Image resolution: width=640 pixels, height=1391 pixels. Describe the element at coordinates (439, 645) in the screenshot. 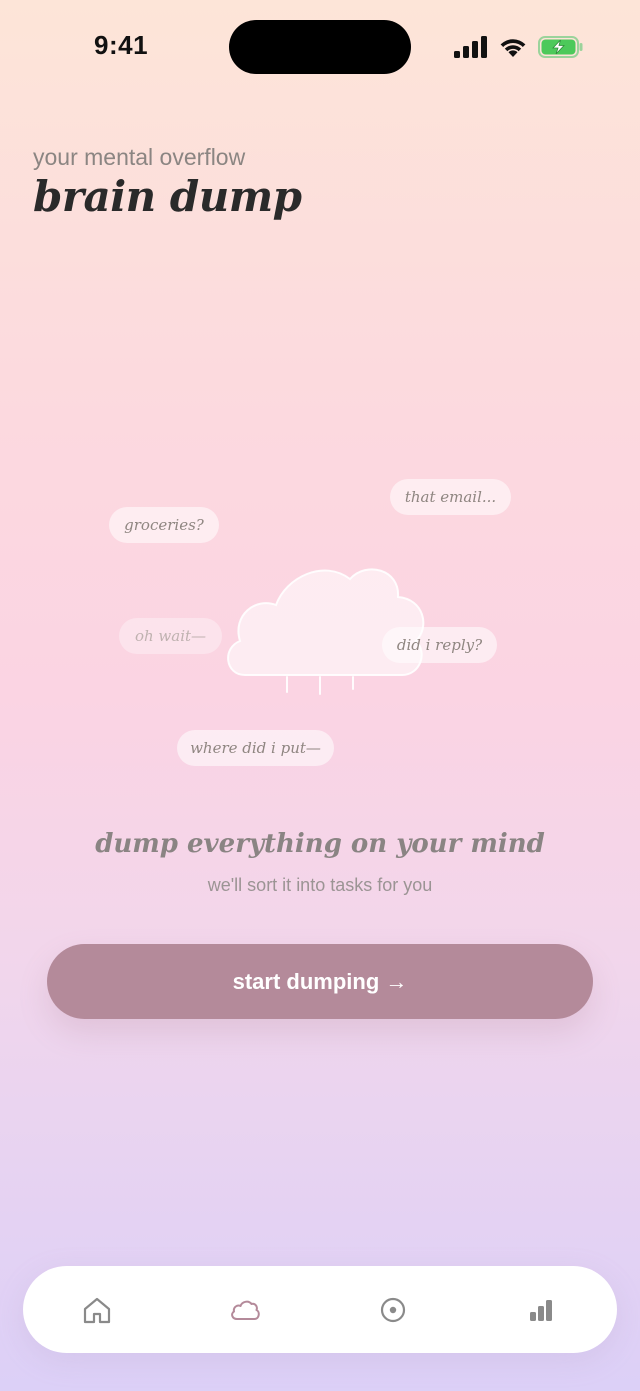

I see `thought-bubble: did i reply?` at that location.